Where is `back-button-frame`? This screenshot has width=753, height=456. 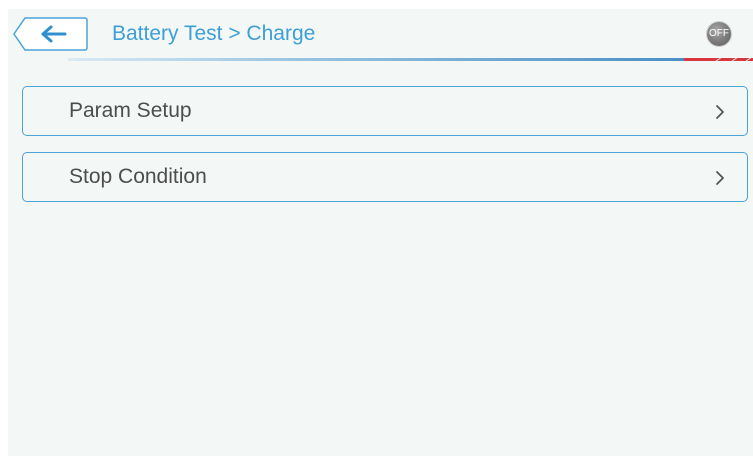 back-button-frame is located at coordinates (50, 34).